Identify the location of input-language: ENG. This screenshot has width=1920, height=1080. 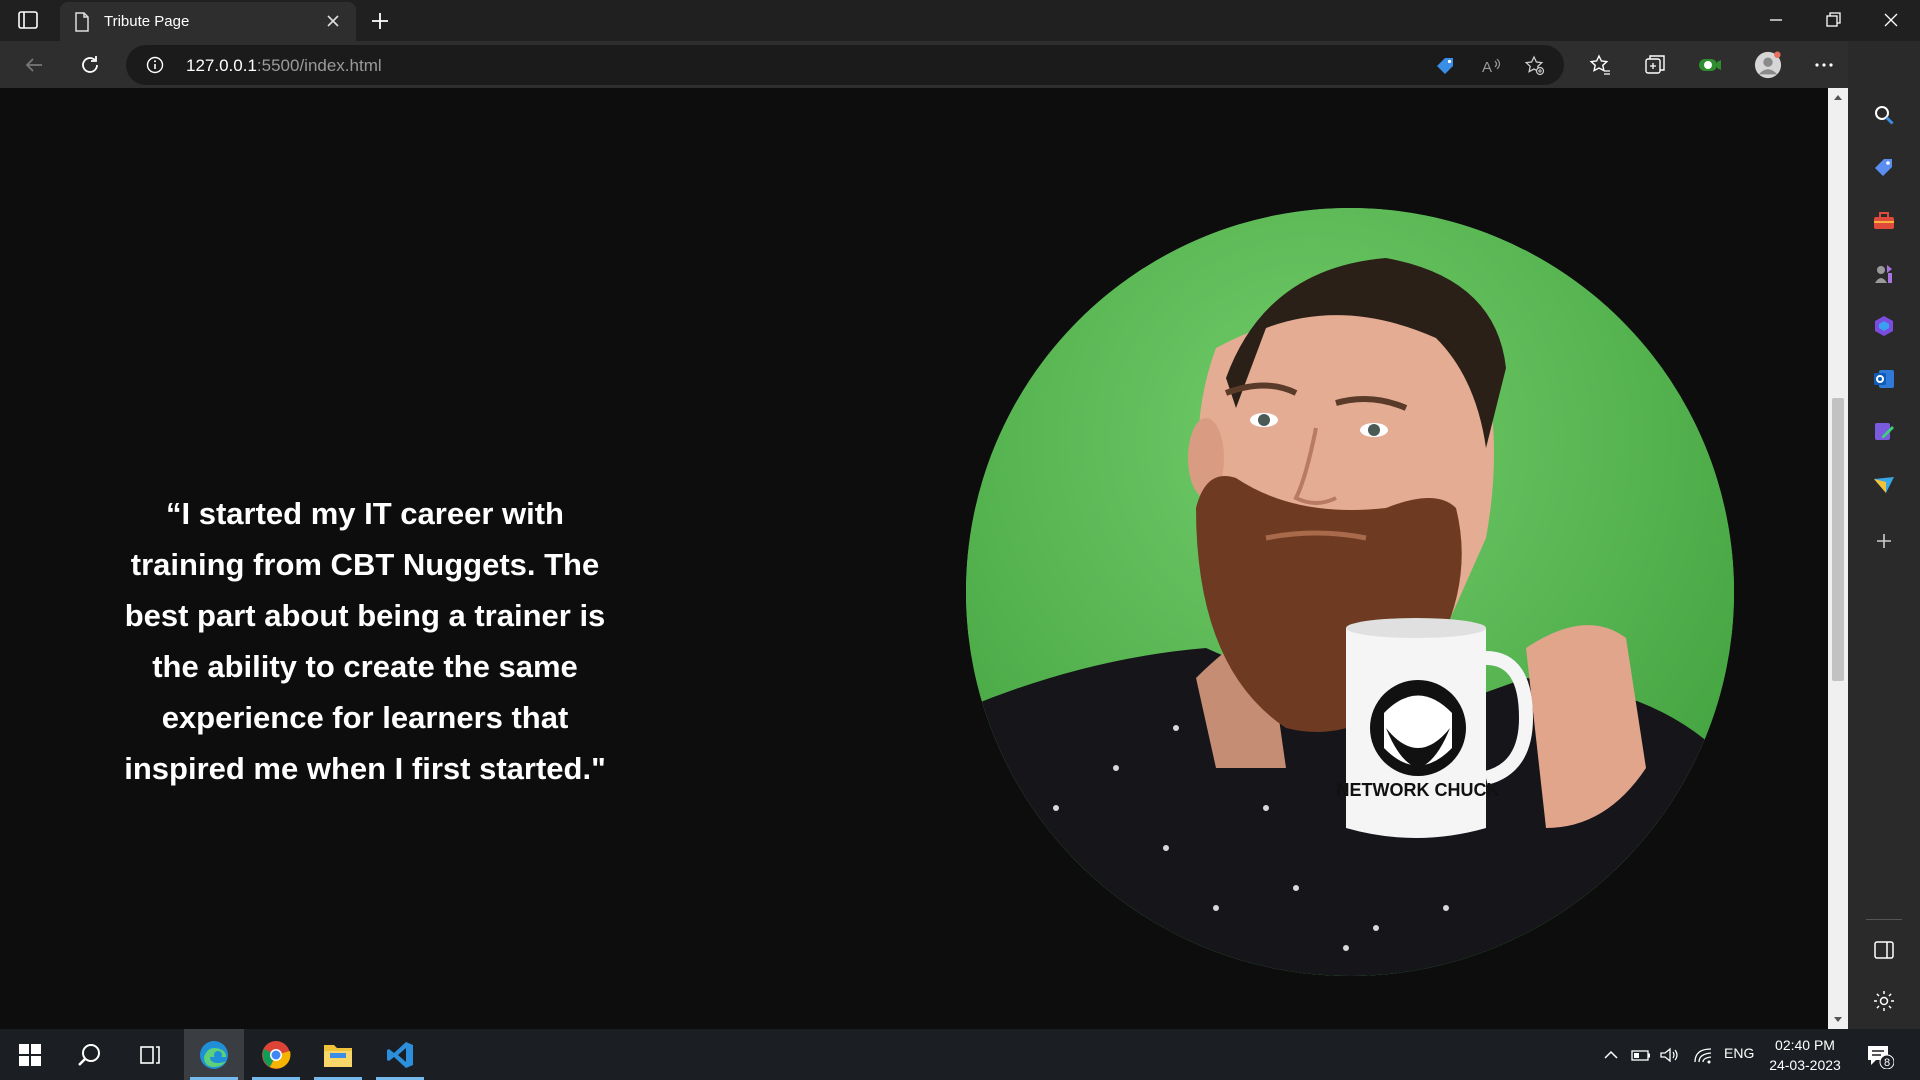
(1739, 1055).